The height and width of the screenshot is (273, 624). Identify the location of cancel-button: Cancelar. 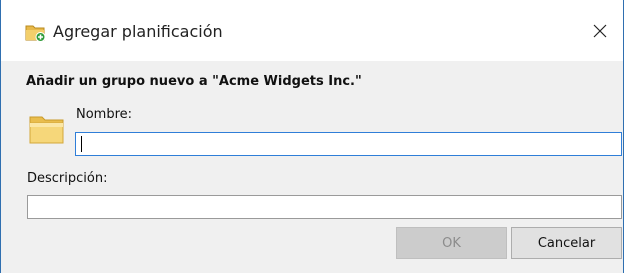
(566, 243).